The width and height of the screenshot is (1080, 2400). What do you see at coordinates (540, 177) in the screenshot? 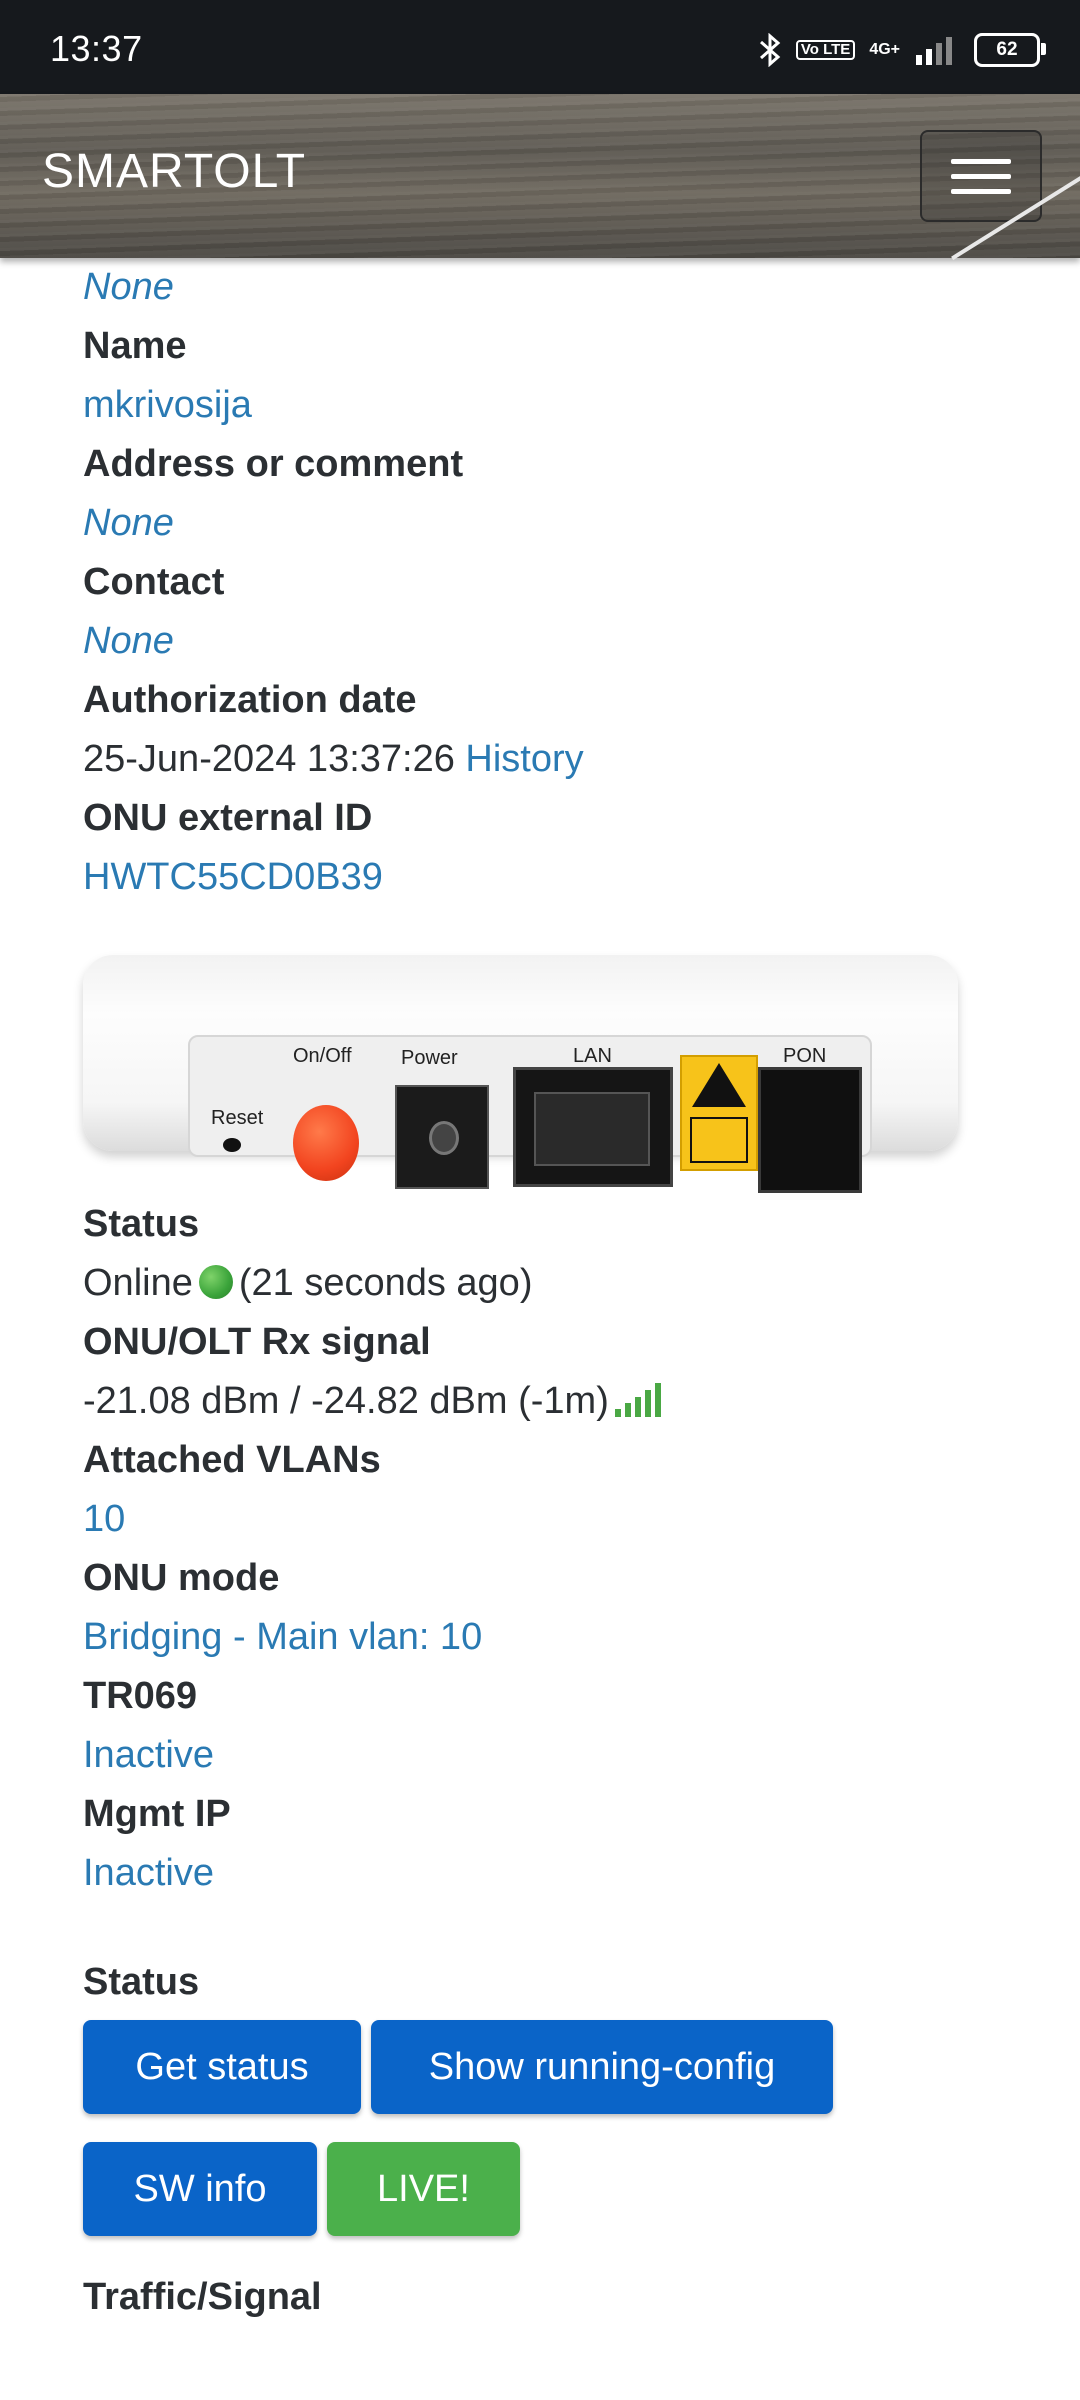
I see `top-navbar: SMARTOLT` at bounding box center [540, 177].